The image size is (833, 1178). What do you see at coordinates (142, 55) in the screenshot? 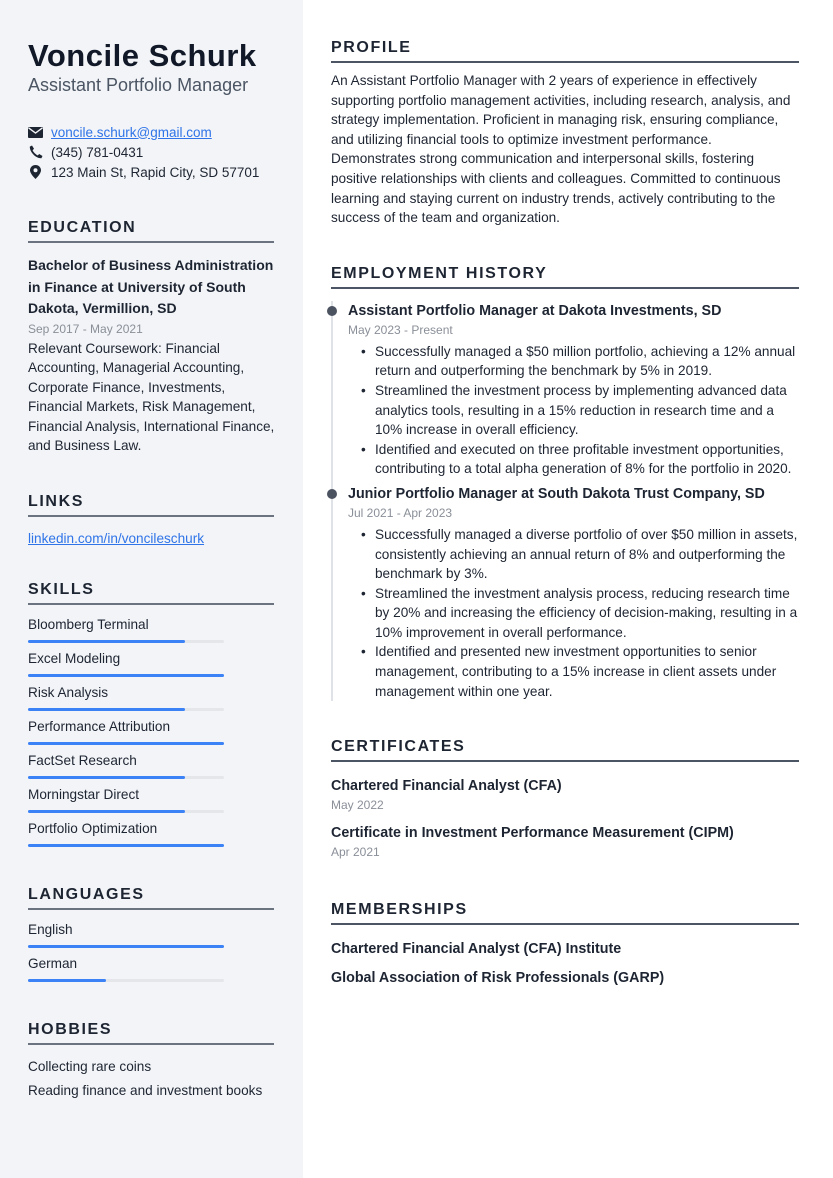
I see `candidate-name: Voncile Schurk` at bounding box center [142, 55].